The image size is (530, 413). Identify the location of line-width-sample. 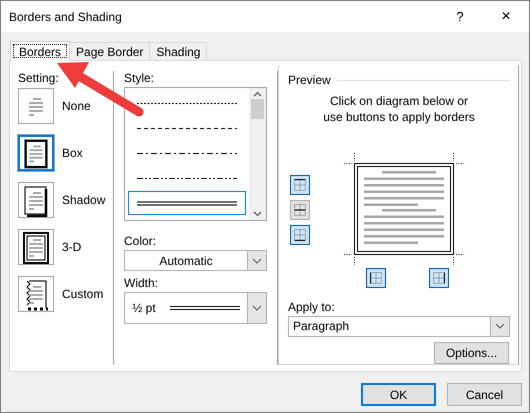
(205, 308).